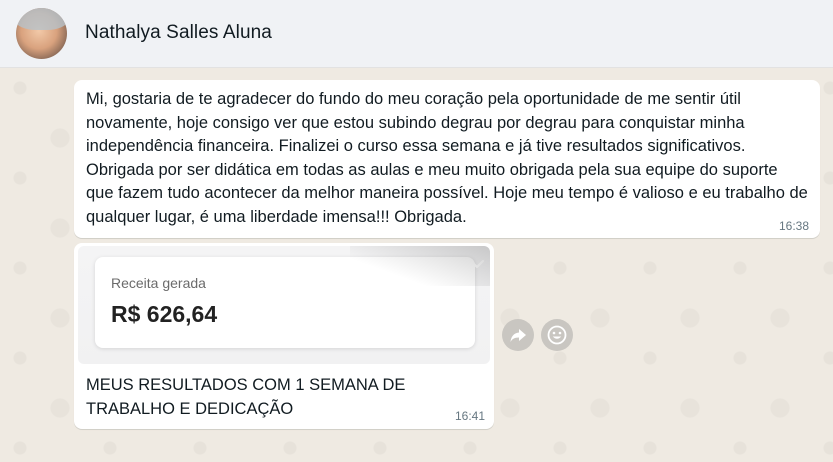 This screenshot has width=833, height=462. Describe the element at coordinates (41, 19) in the screenshot. I see `avatar-photo` at that location.